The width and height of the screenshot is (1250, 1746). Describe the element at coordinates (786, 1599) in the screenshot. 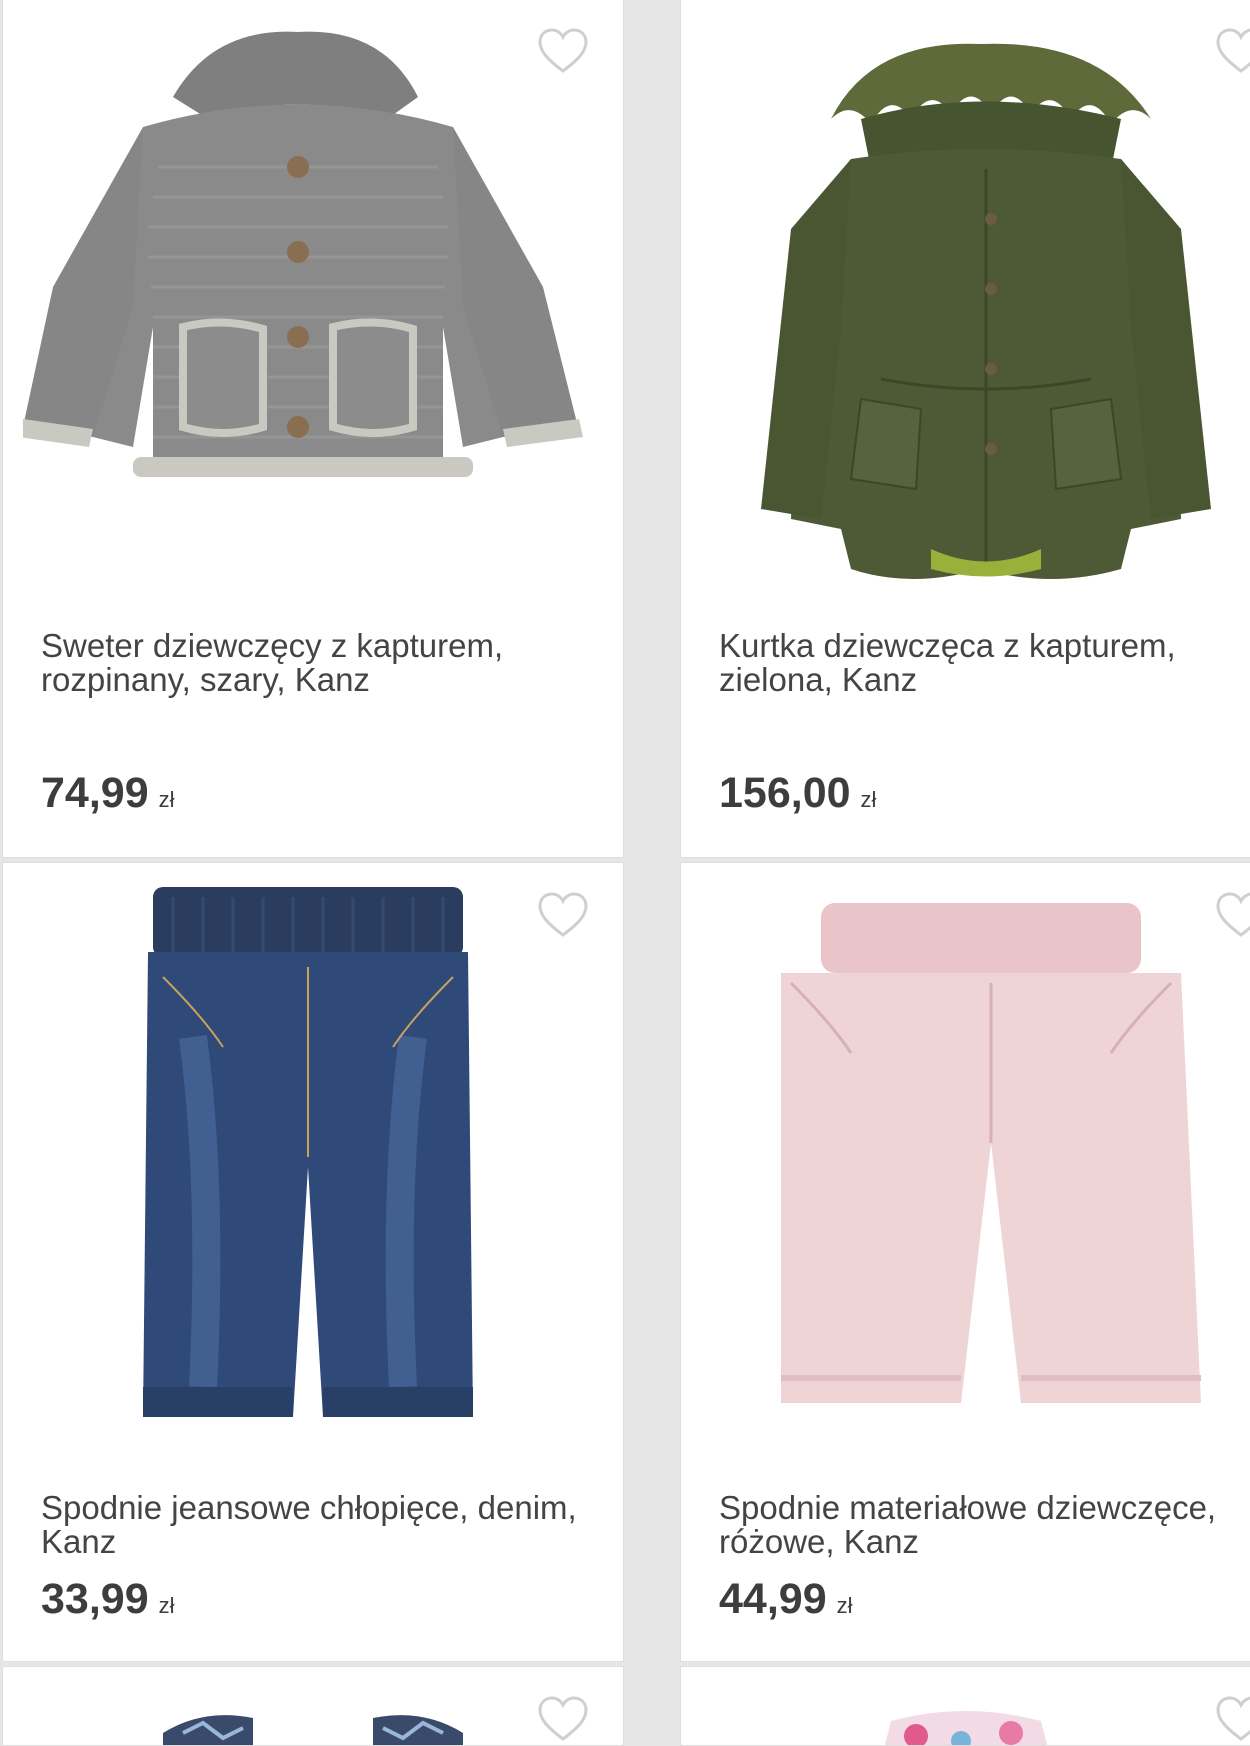

I see `product-price: 44,99 zł` at that location.